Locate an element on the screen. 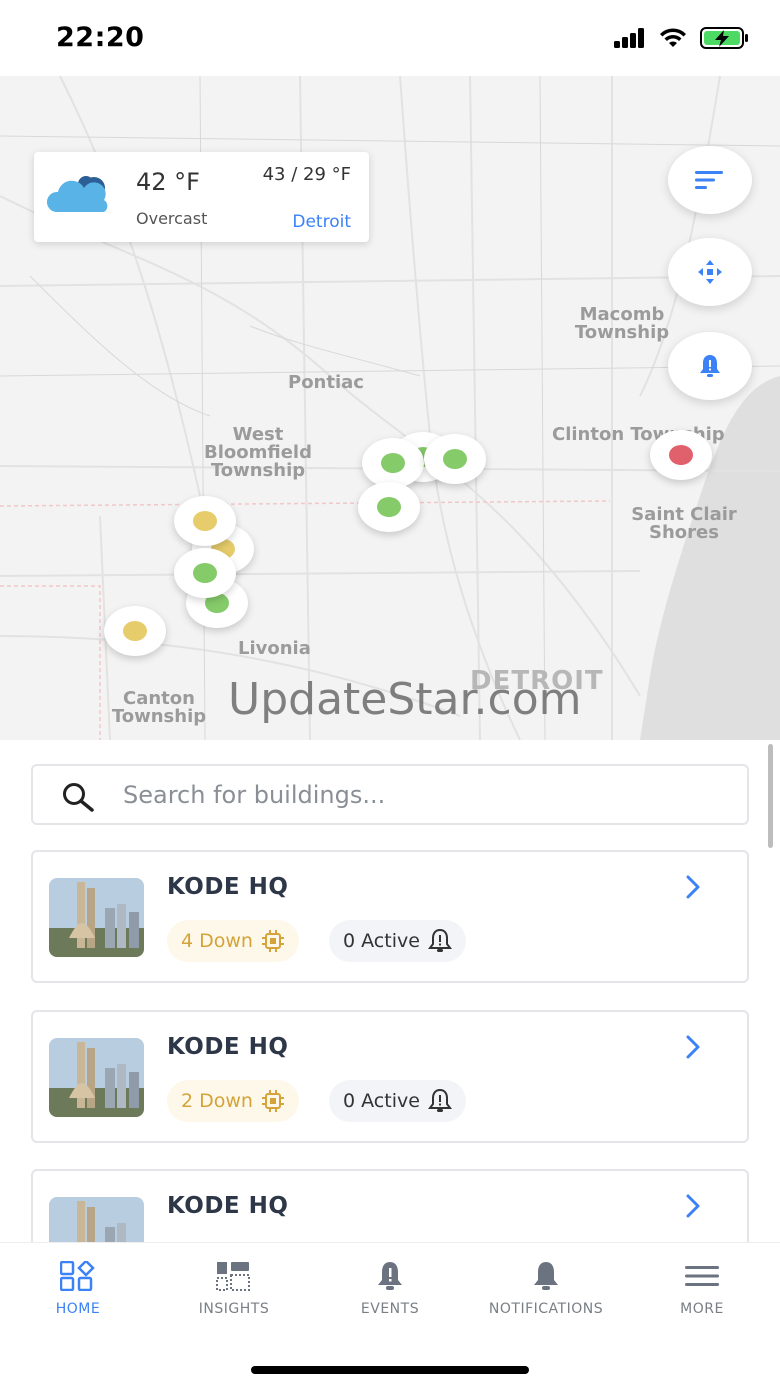 The image size is (780, 1387). devices-down-badge: 2 Down is located at coordinates (233, 1101).